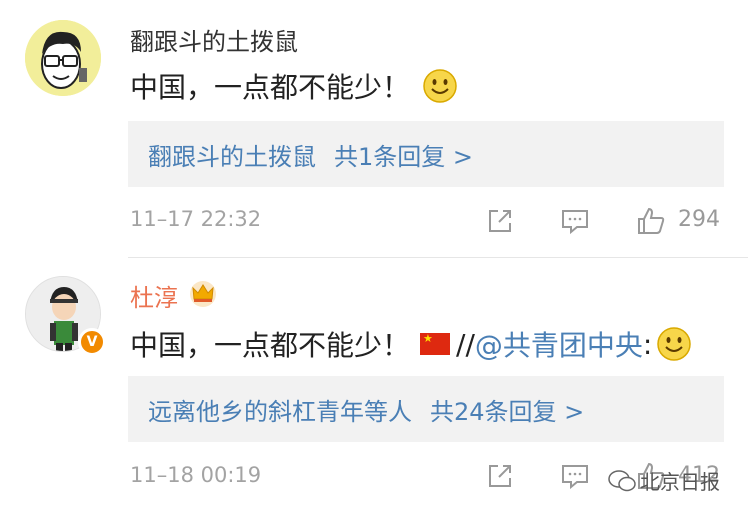  What do you see at coordinates (426, 409) in the screenshot?
I see `replies-preview: 远离他乡的斜杠青年等人 共24条回复 >` at bounding box center [426, 409].